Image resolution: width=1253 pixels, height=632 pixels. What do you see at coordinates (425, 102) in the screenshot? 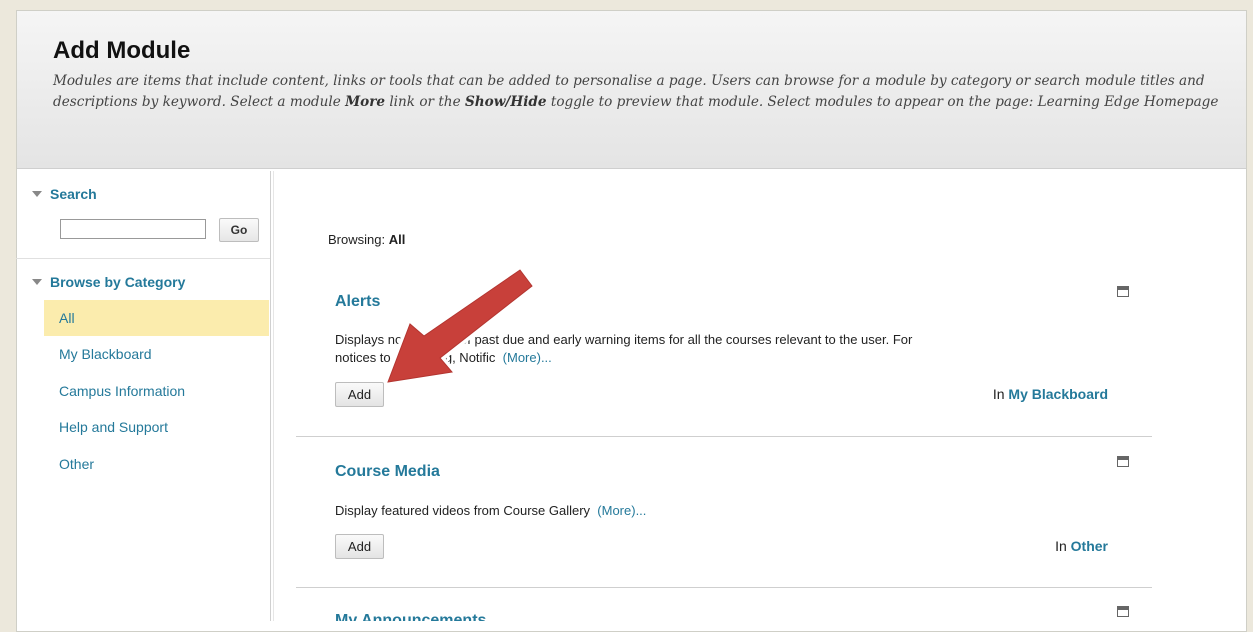
I see `instructions-text-2: link or the` at bounding box center [425, 102].